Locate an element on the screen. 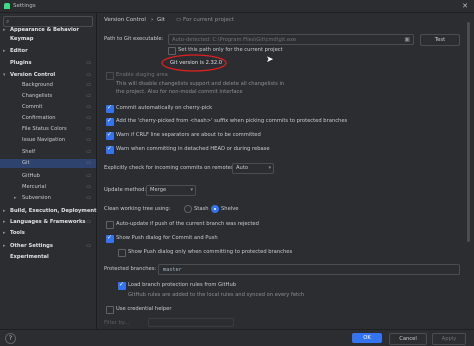 The height and width of the screenshot is (346, 474). ok-button: OK is located at coordinates (367, 338).